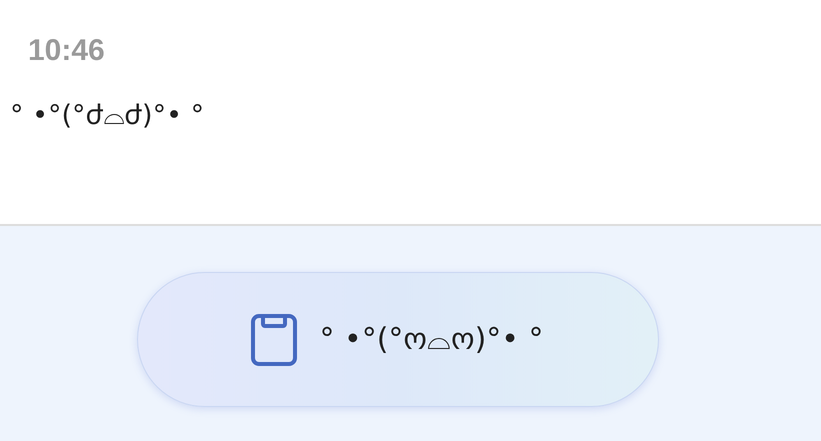 This screenshot has width=821, height=441. Describe the element at coordinates (274, 340) in the screenshot. I see `clipboard-icon` at that location.